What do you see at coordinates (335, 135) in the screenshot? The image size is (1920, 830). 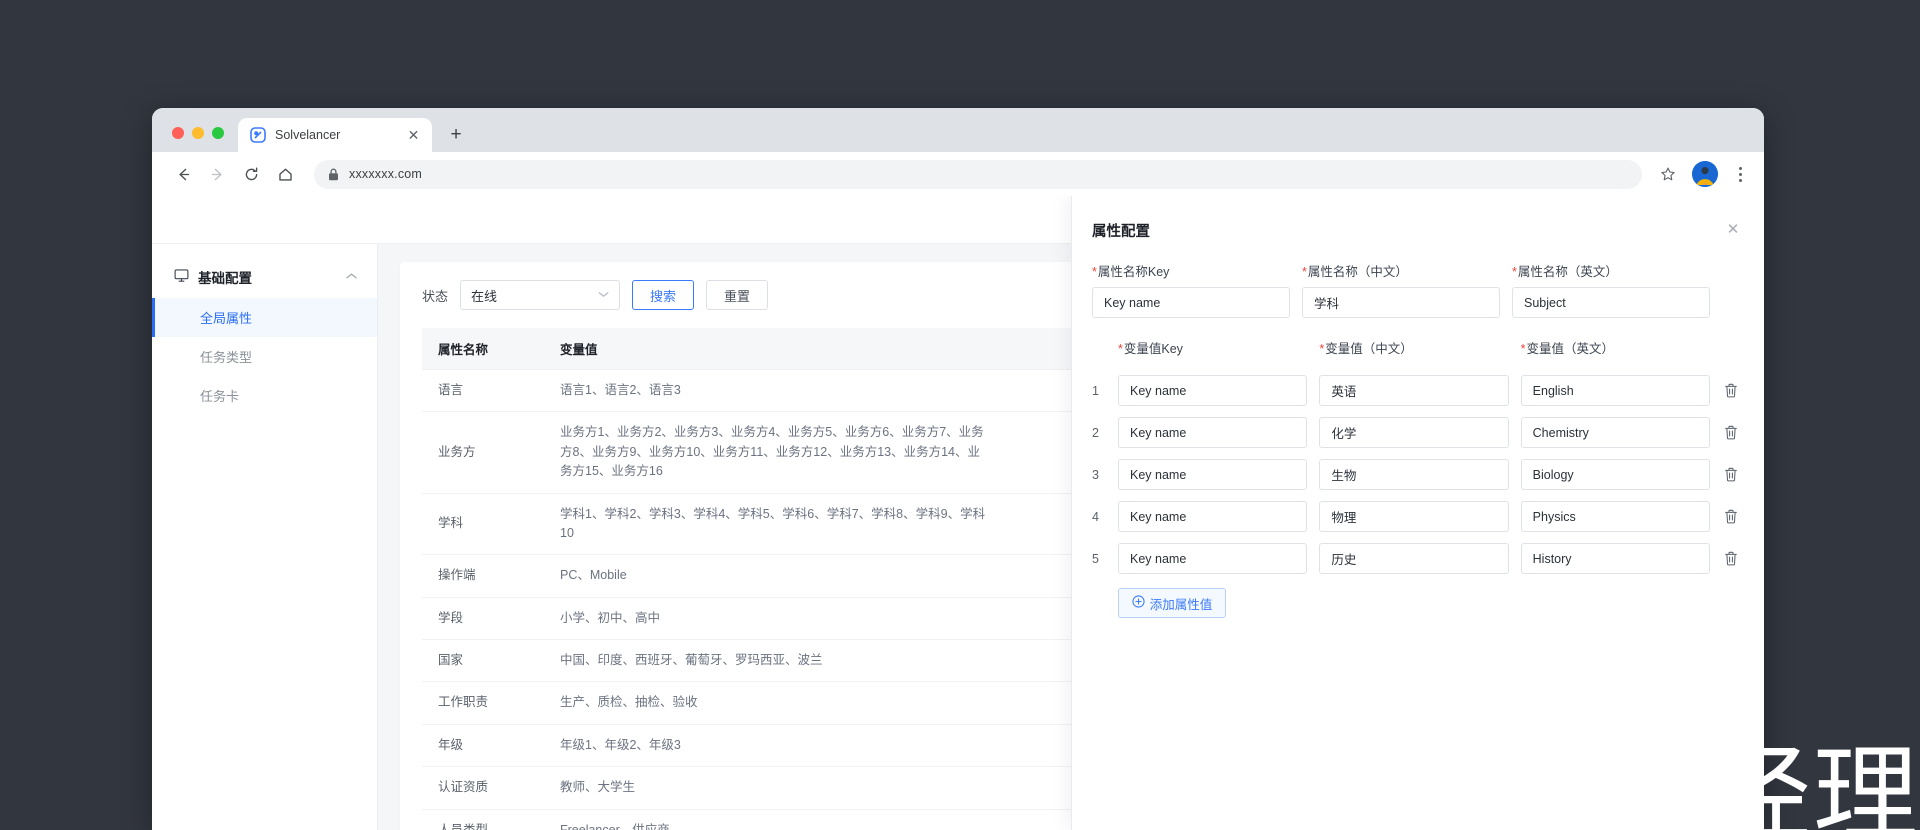 I see `browser-tab: Solvelancer ✕` at bounding box center [335, 135].